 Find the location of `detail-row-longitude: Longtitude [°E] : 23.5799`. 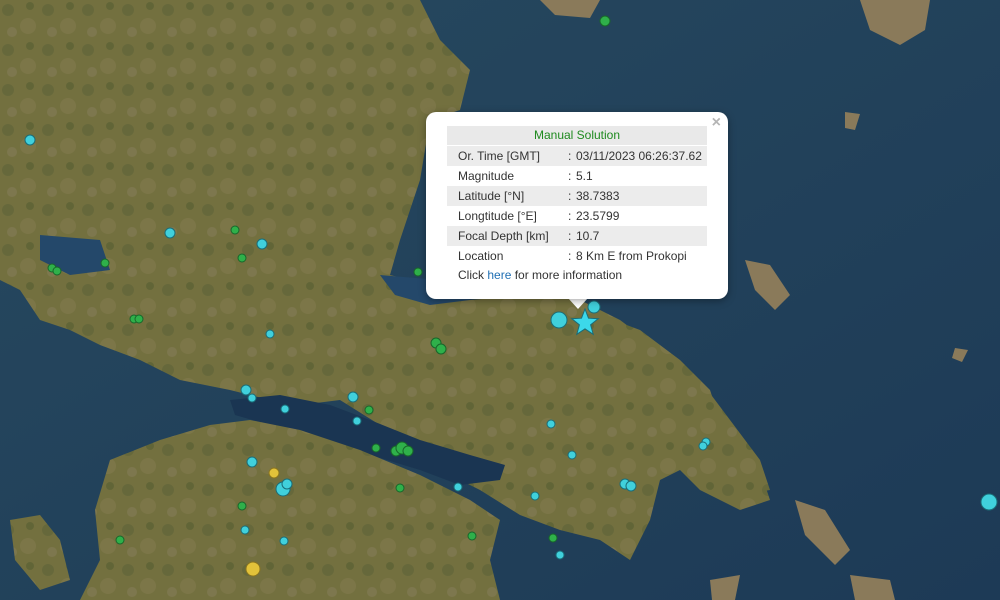

detail-row-longitude: Longtitude [°E] : 23.5799 is located at coordinates (577, 216).